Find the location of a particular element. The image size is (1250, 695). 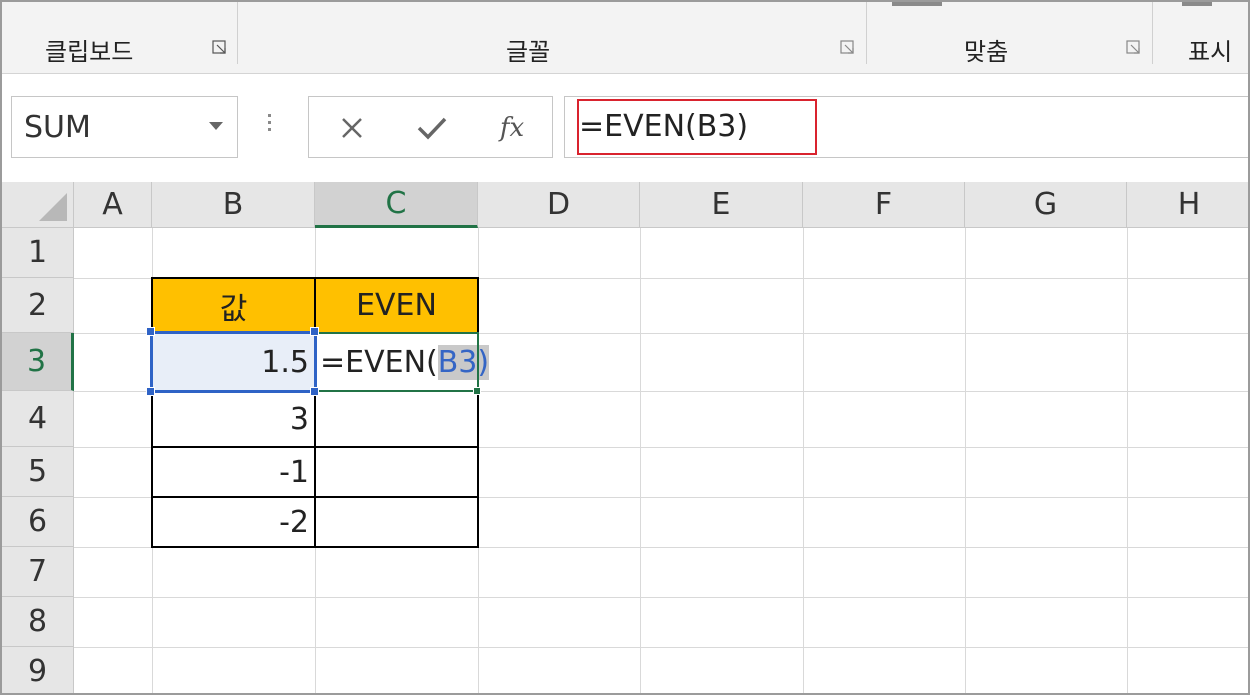

cell-b4: 3 is located at coordinates (233, 419).